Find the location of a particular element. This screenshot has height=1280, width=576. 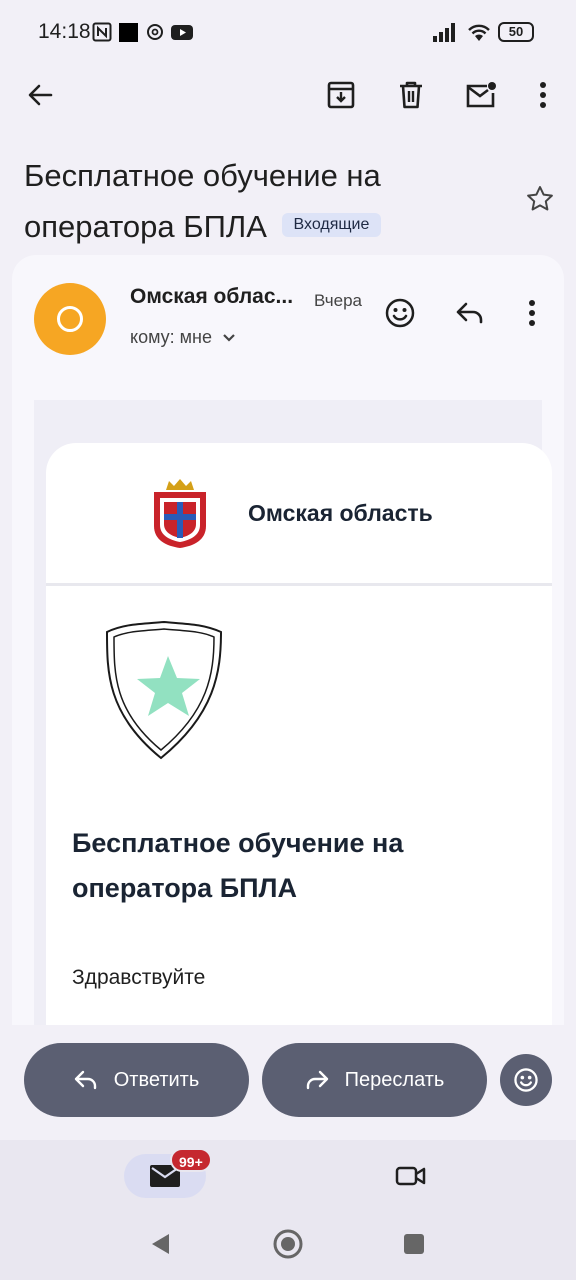

threads-icon is located at coordinates (155, 32).